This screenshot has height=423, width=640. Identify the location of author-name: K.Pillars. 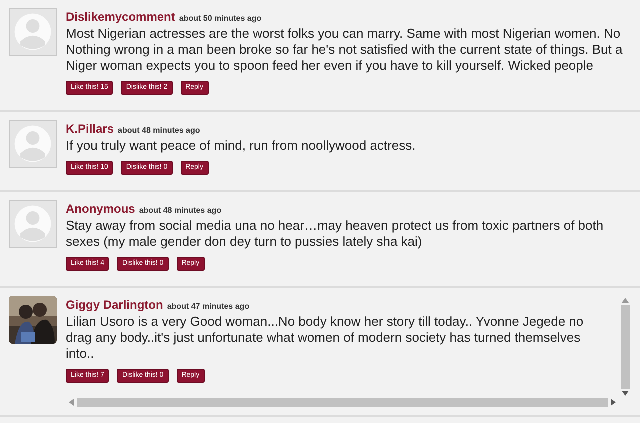
(90, 129).